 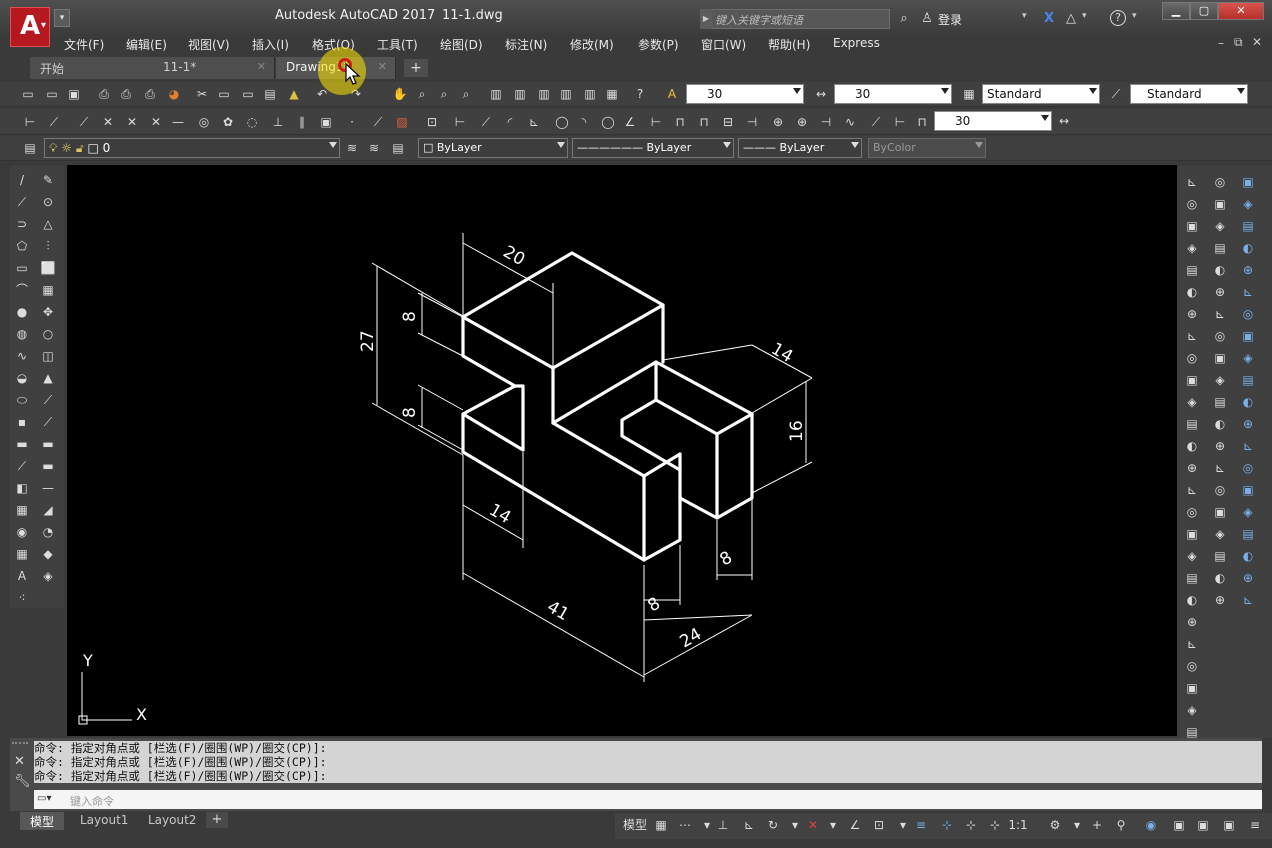 I want to click on menu-view: 视图(V), so click(x=209, y=44).